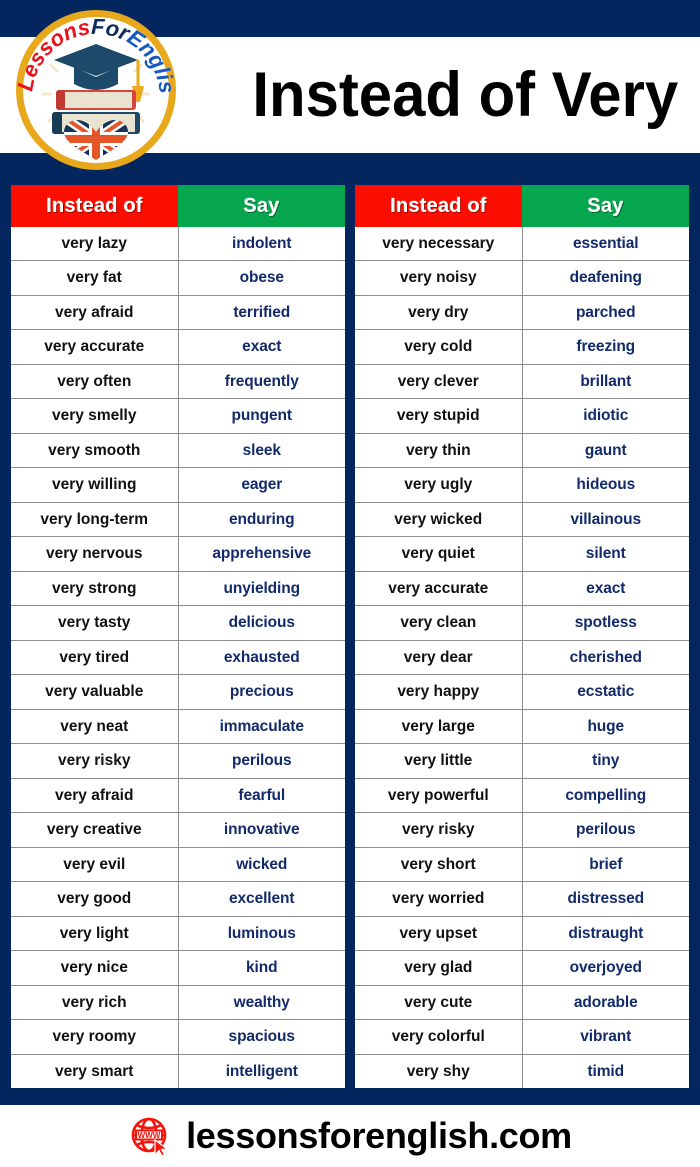 Image resolution: width=700 pixels, height=1167 pixels. What do you see at coordinates (439, 1002) in the screenshot?
I see `cell-instead-of: very cute` at bounding box center [439, 1002].